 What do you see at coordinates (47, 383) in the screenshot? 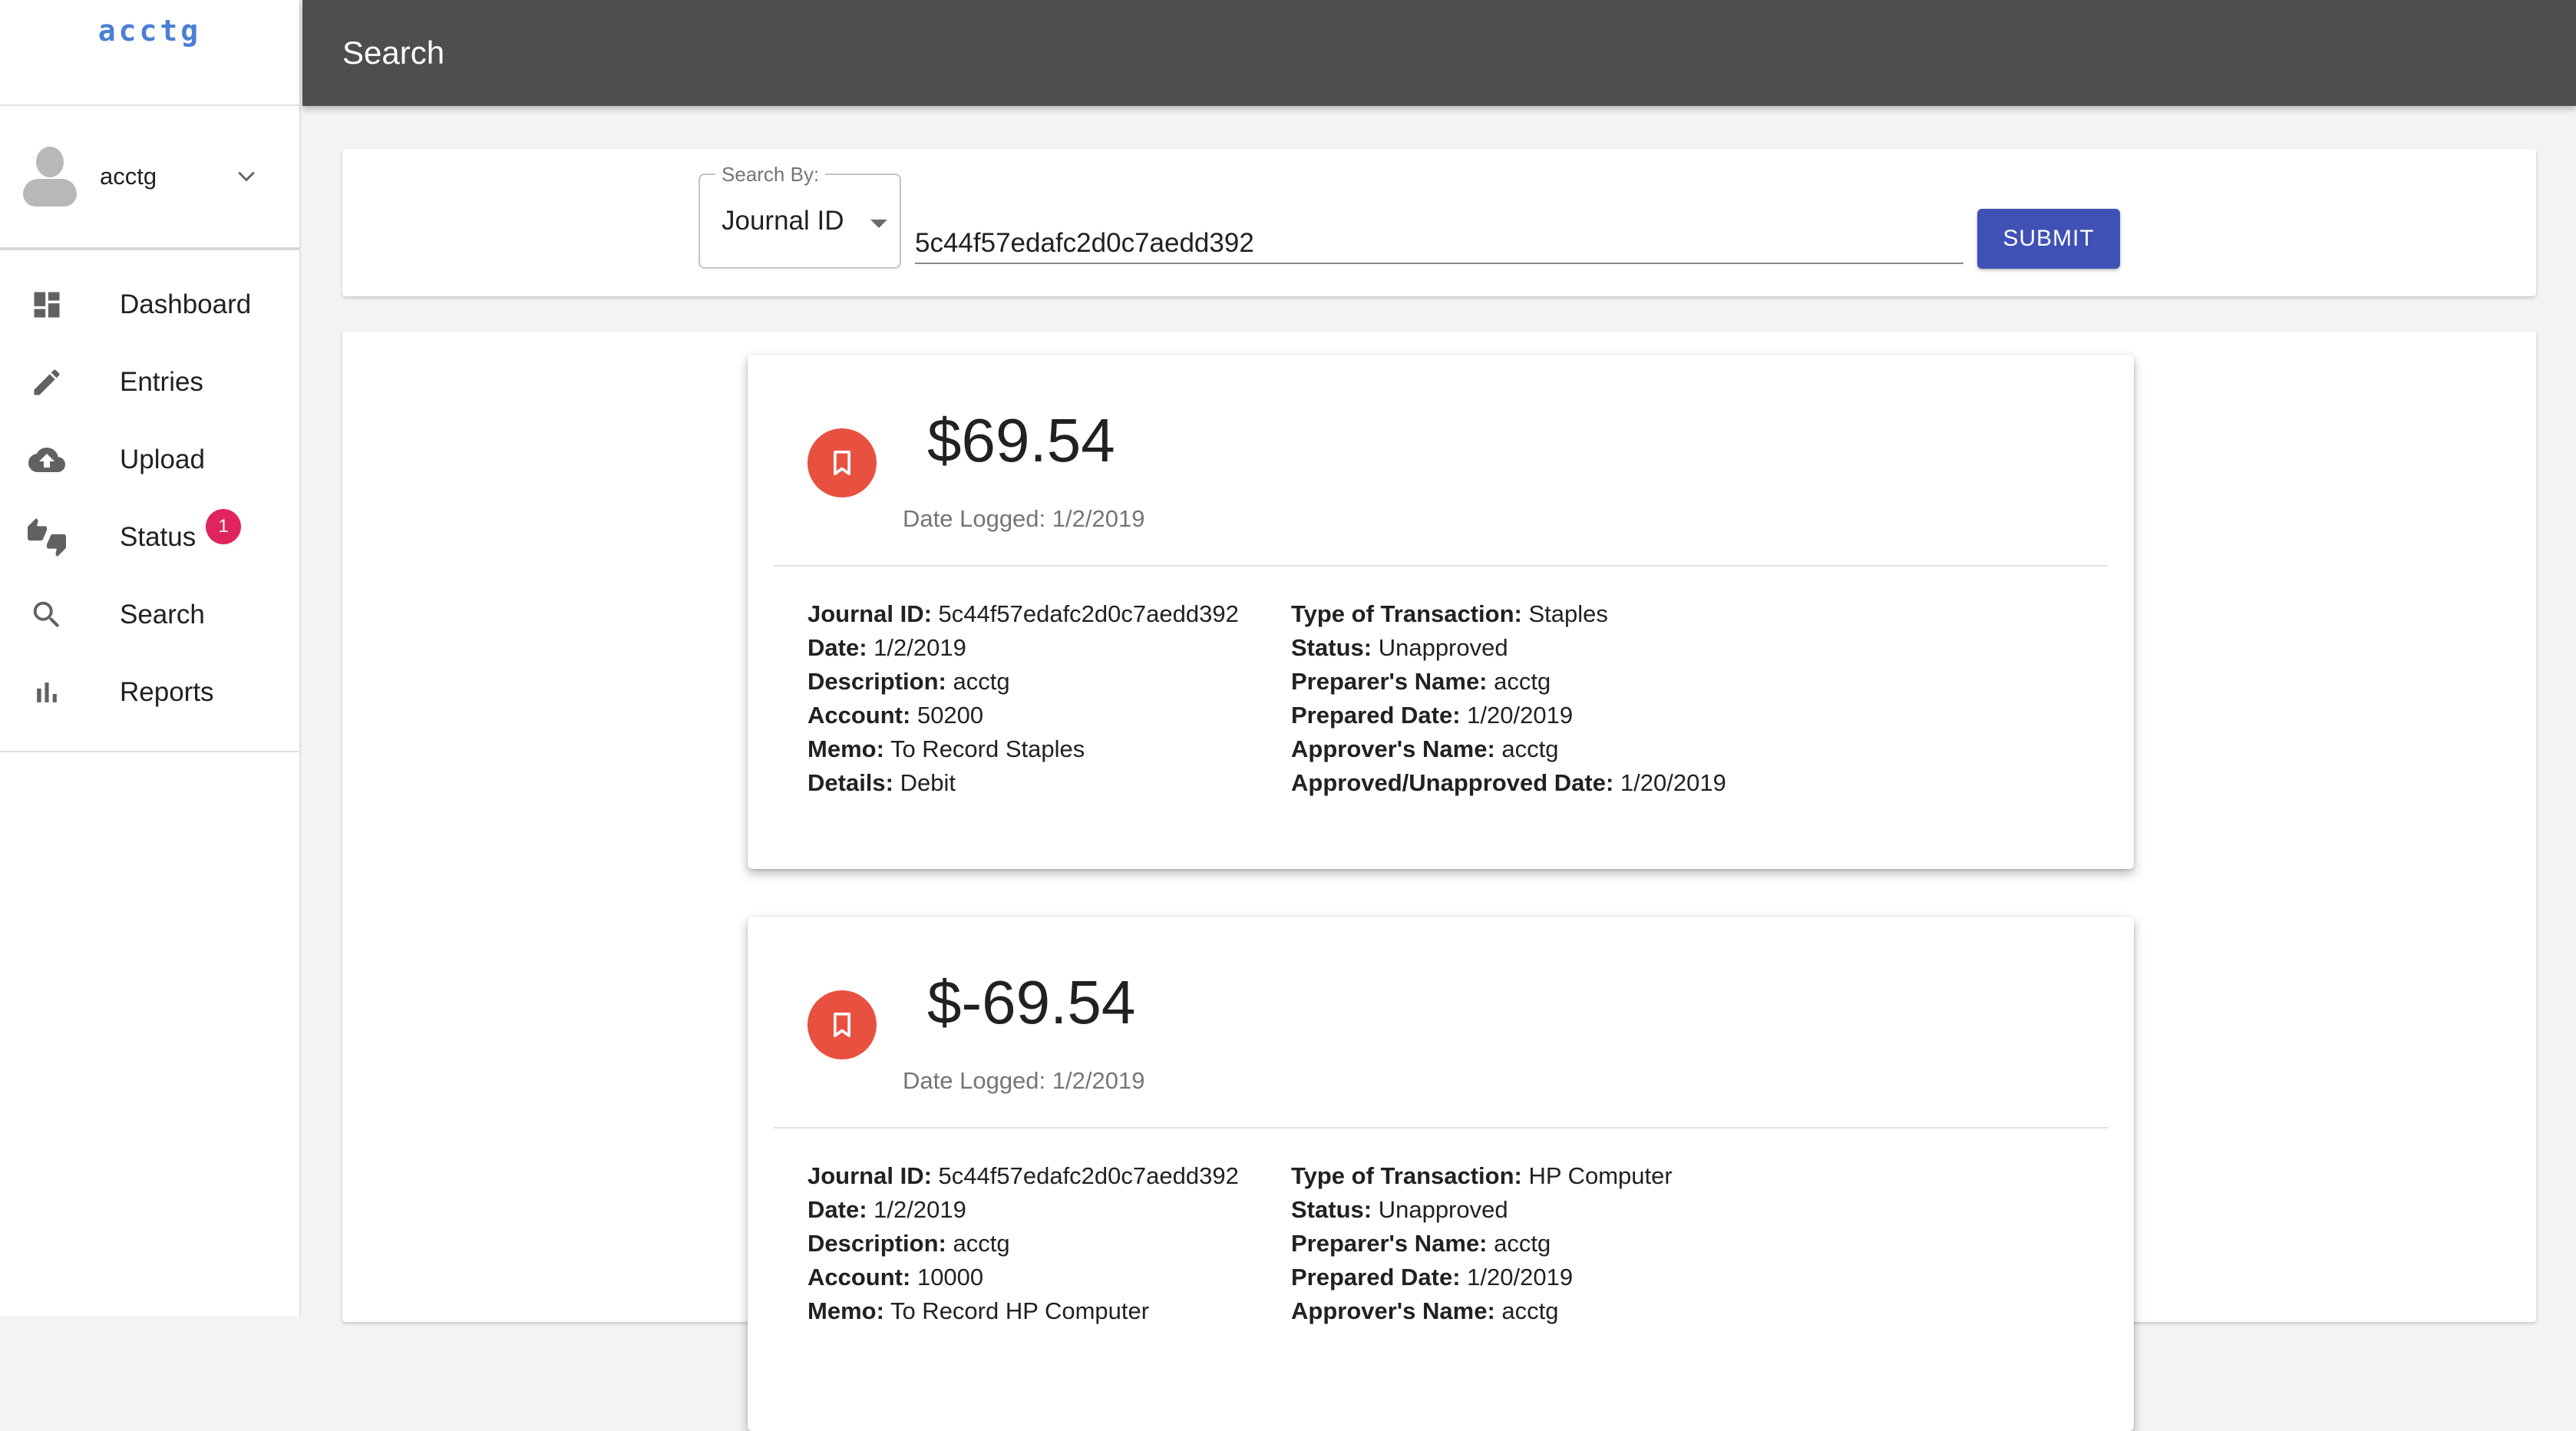
I see `pencil-icon` at bounding box center [47, 383].